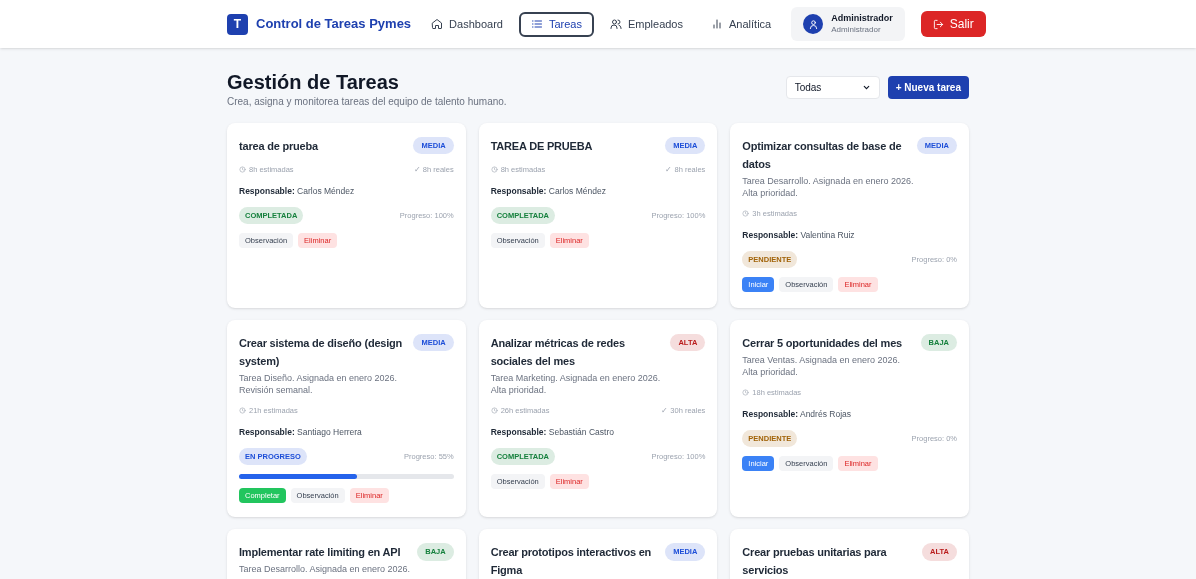 Image resolution: width=1196 pixels, height=579 pixels. What do you see at coordinates (821, 366) in the screenshot?
I see `task-description: Tarea Ventas. Asignada en enero 2026. Alta prioridad.` at bounding box center [821, 366].